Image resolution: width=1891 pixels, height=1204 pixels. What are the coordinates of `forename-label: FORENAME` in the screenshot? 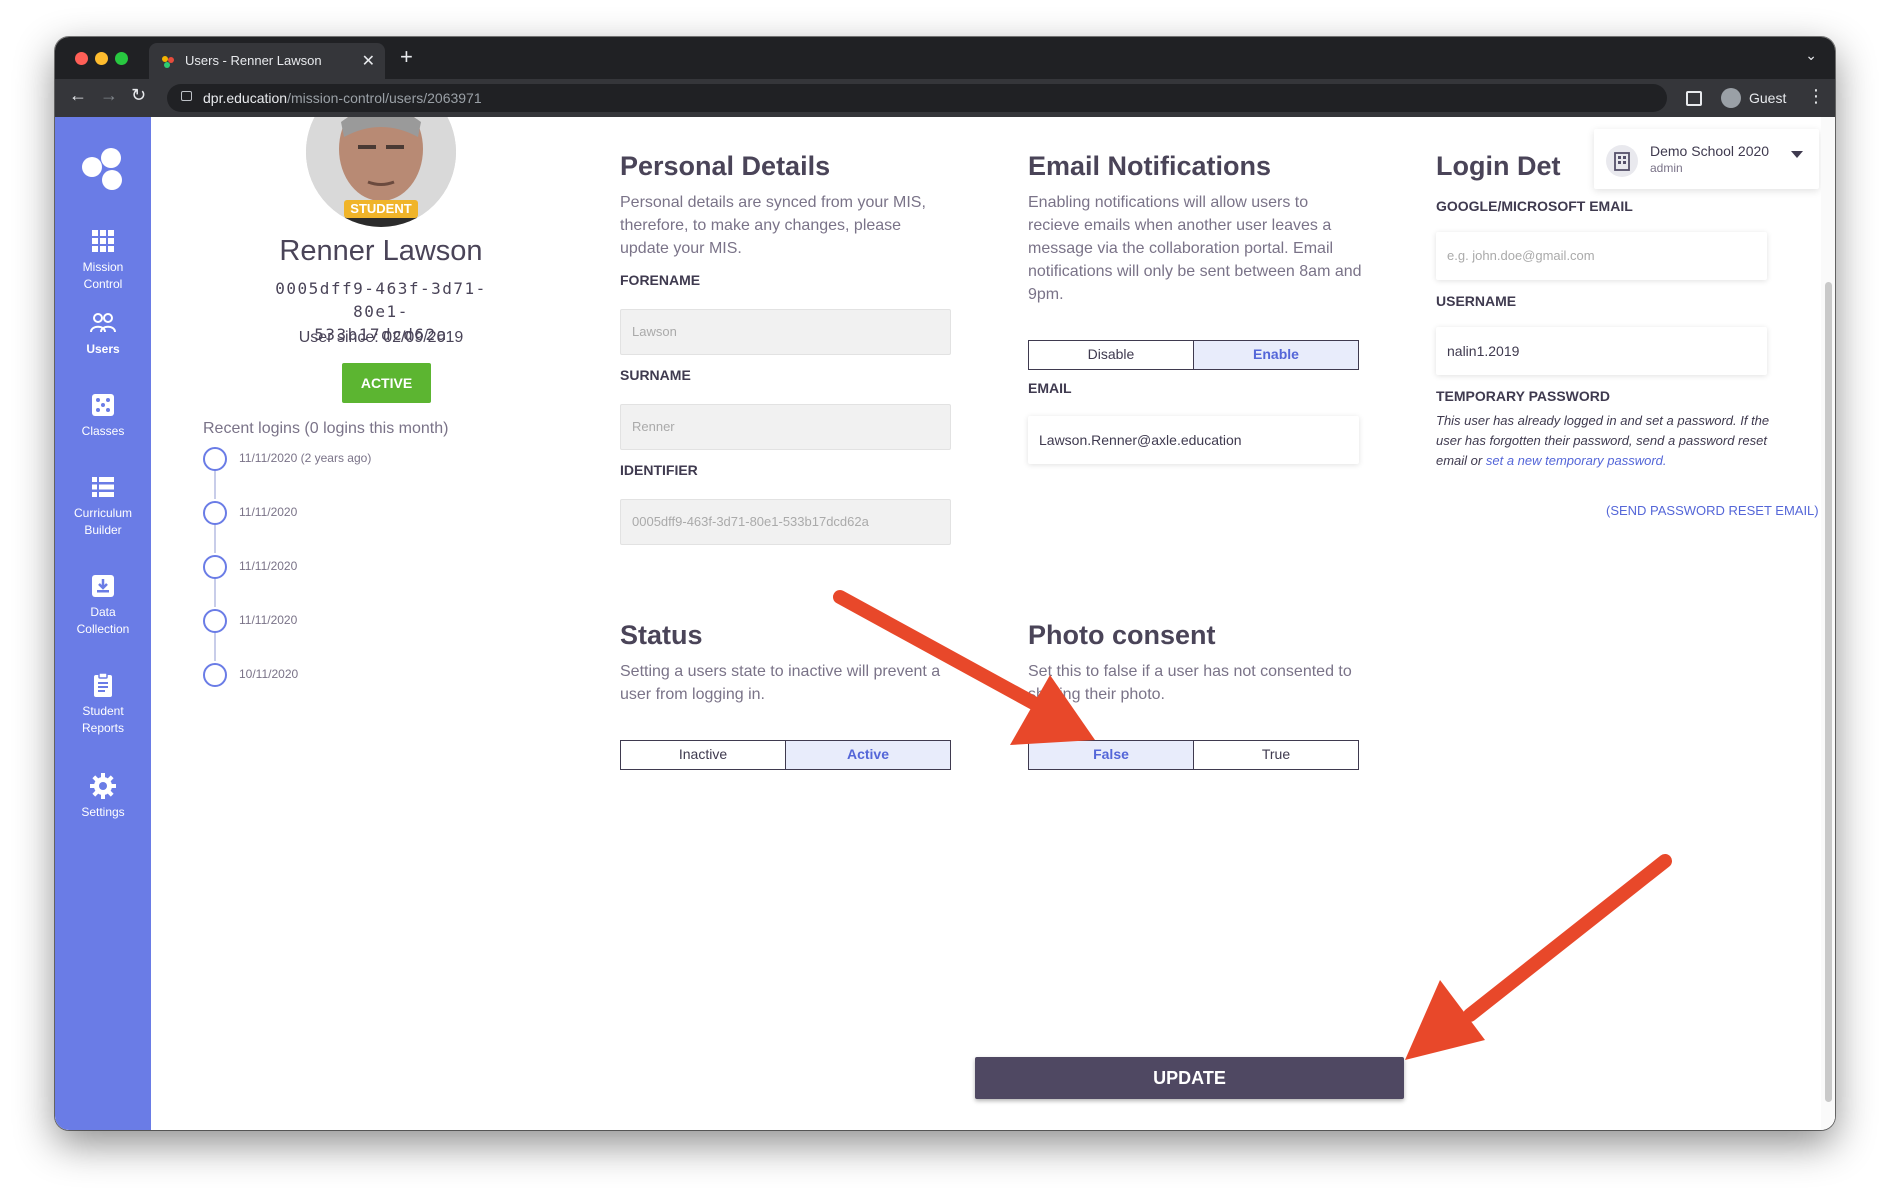 It's located at (660, 280).